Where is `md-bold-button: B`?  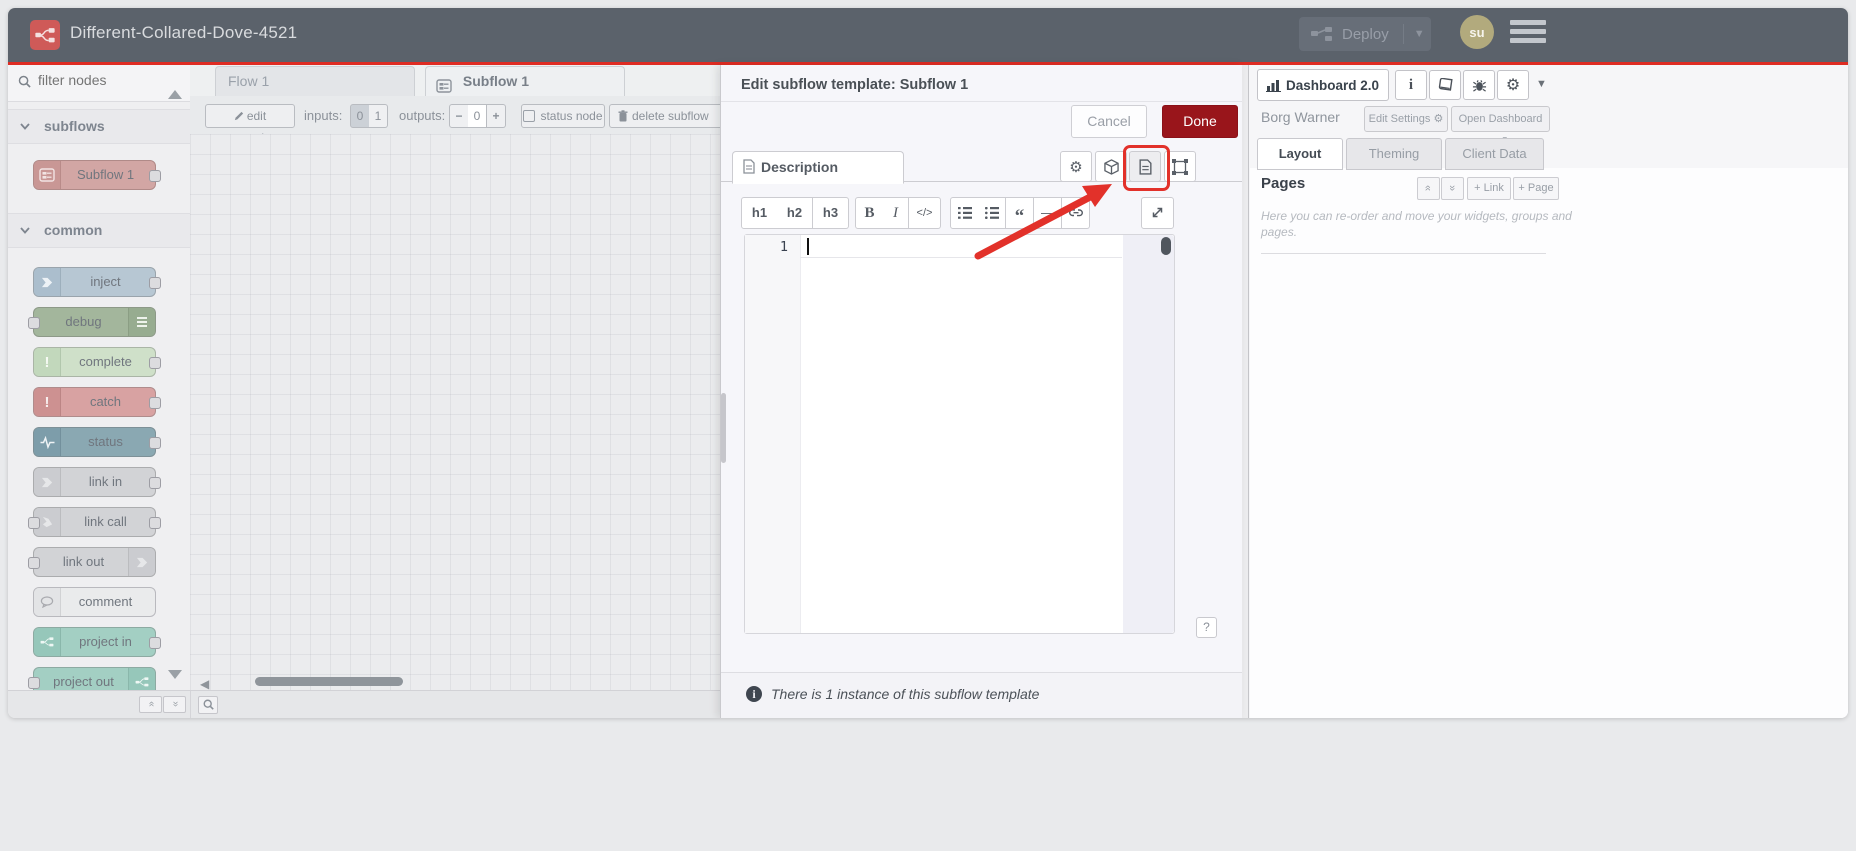 md-bold-button: B is located at coordinates (869, 213).